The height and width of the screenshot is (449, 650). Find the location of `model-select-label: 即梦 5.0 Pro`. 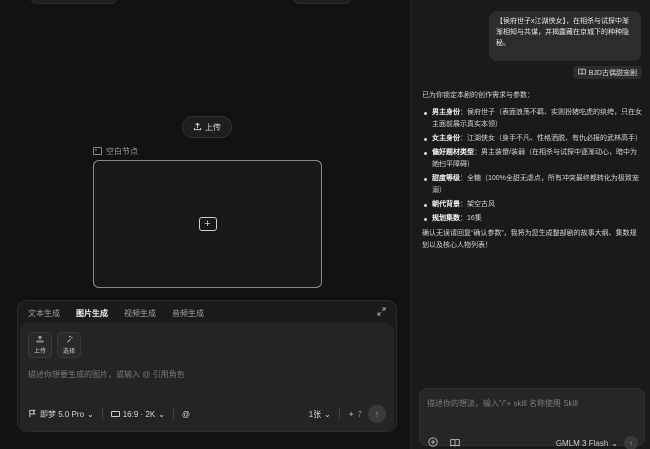

model-select-label: 即梦 5.0 Pro is located at coordinates (62, 414).